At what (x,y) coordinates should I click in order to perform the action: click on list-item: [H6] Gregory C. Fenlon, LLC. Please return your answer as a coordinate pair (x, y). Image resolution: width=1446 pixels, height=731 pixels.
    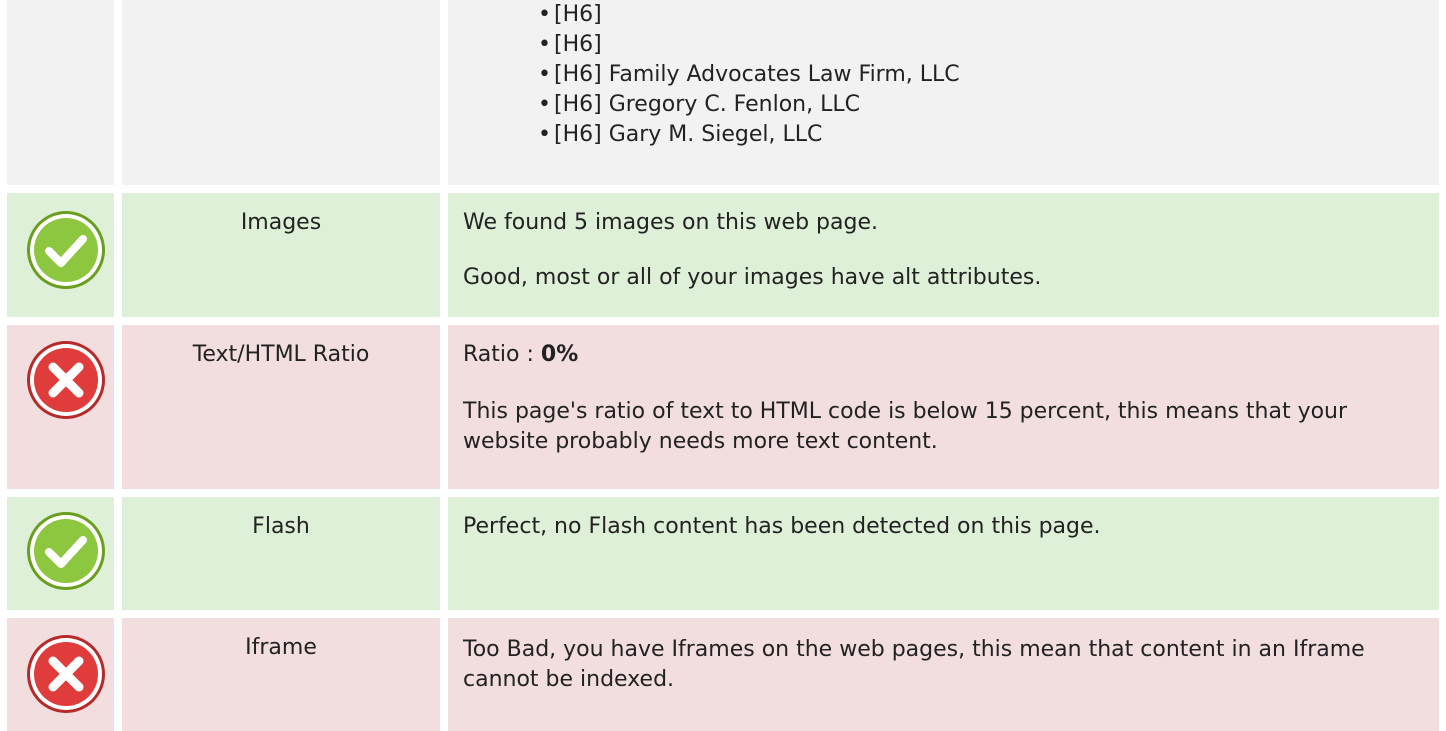
    Looking at the image, I should click on (749, 105).